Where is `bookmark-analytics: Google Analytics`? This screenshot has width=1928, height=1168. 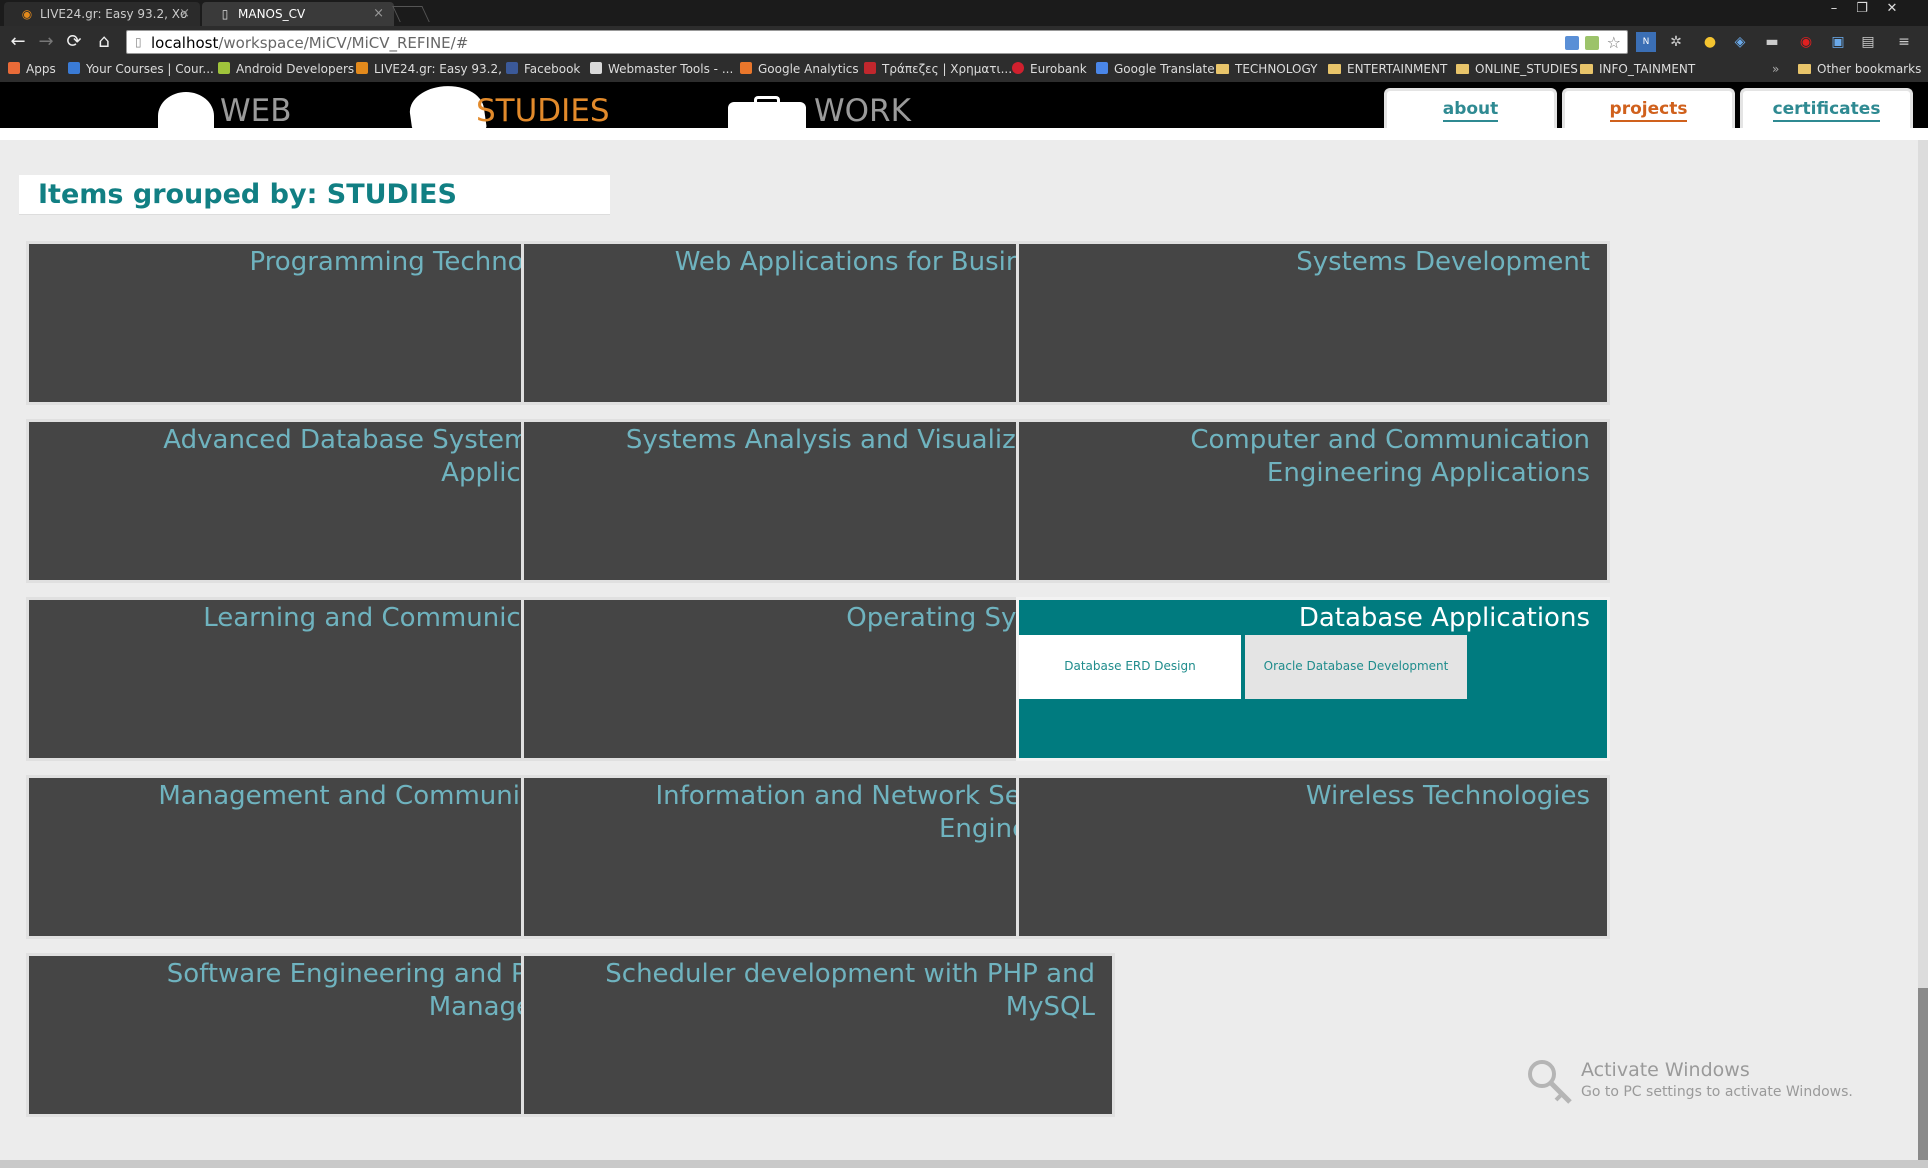 bookmark-analytics: Google Analytics is located at coordinates (799, 69).